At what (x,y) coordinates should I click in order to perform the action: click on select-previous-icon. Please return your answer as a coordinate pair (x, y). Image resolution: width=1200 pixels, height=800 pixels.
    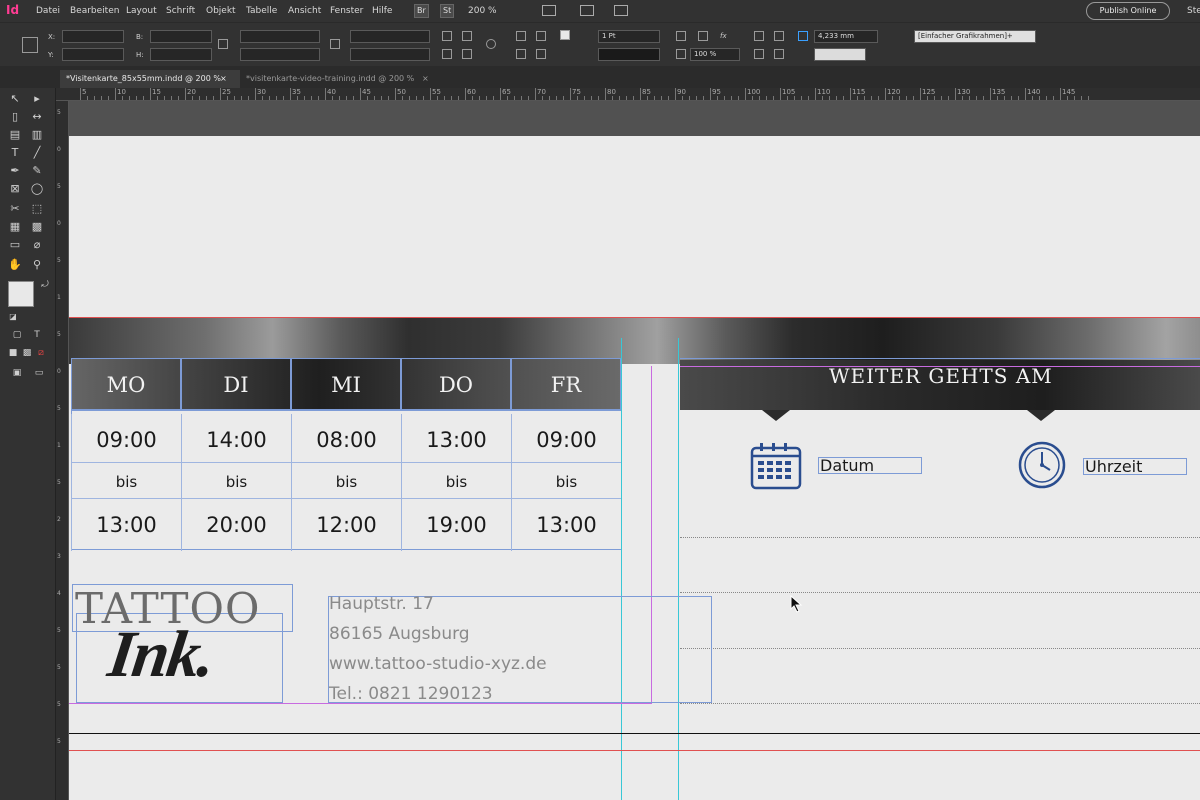
    Looking at the image, I should click on (521, 54).